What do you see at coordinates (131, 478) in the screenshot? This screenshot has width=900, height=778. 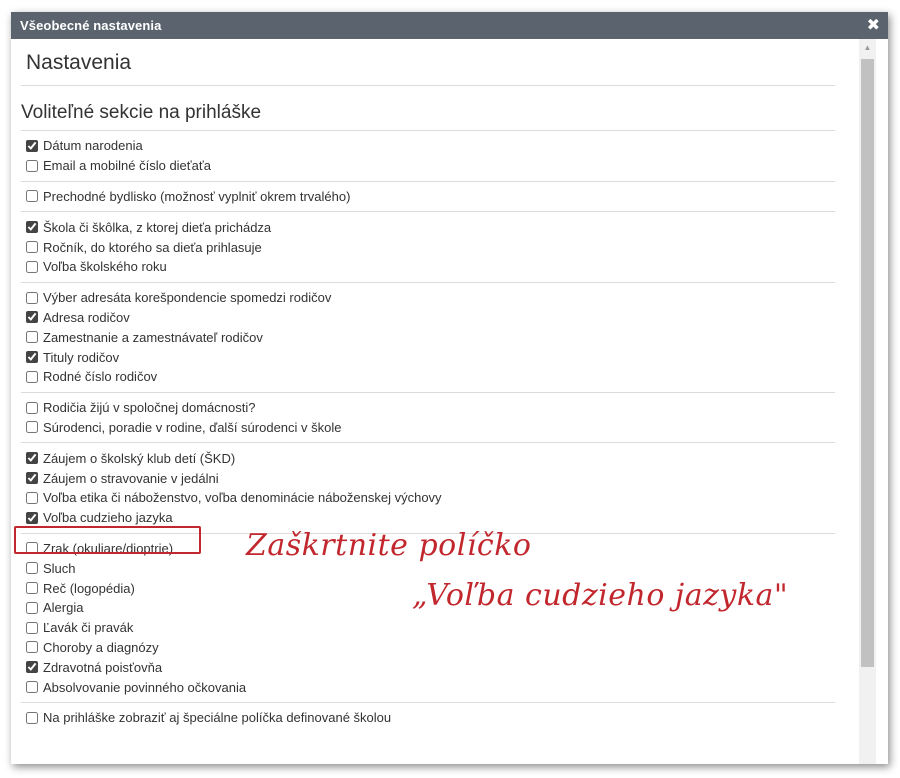 I see `option-label: Záujem o stravovanie v jedálni` at bounding box center [131, 478].